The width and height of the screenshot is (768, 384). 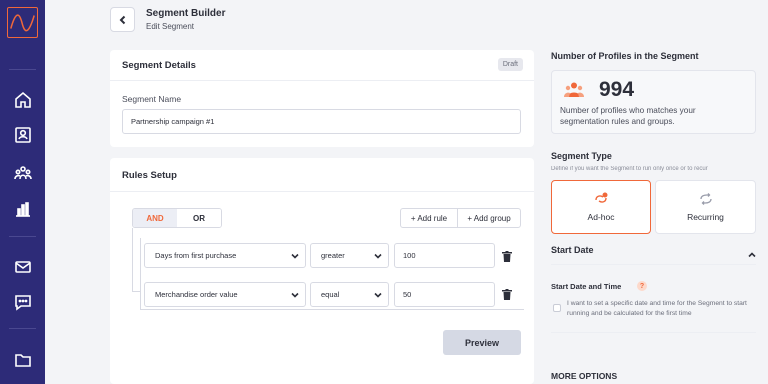 I want to click on chat-icon, so click(x=22, y=301).